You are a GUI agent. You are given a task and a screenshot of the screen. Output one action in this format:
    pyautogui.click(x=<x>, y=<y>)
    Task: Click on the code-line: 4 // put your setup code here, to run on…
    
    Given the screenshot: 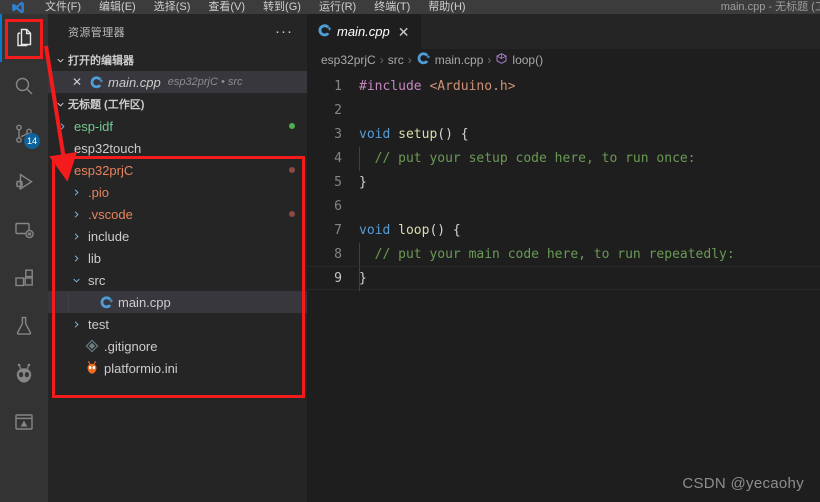 What is the action you would take?
    pyautogui.click(x=563, y=158)
    